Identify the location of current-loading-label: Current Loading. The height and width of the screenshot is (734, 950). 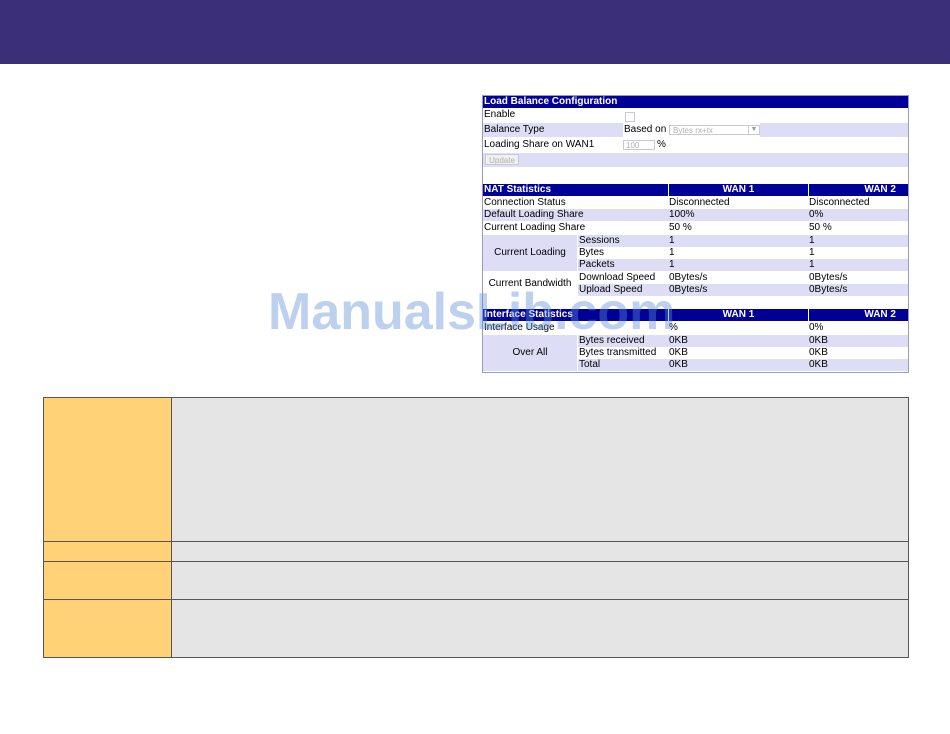
(530, 253).